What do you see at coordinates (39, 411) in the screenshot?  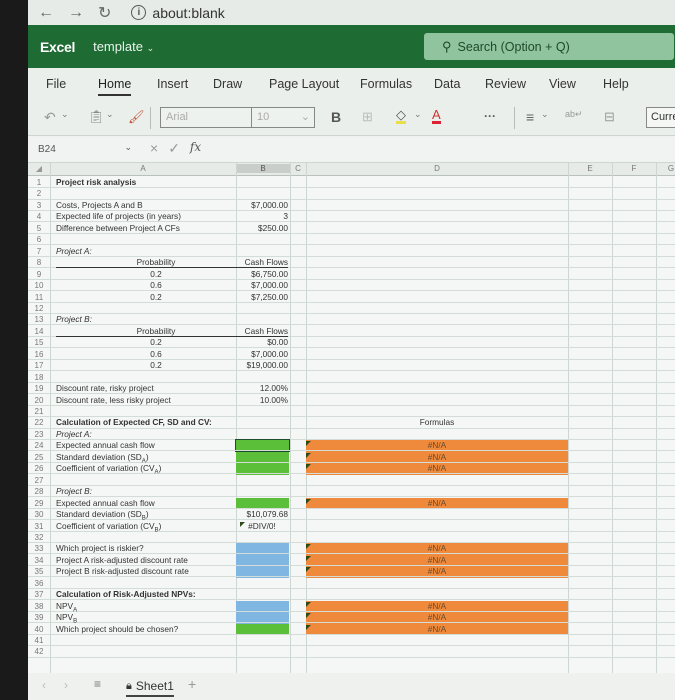 I see `row-header: 21` at bounding box center [39, 411].